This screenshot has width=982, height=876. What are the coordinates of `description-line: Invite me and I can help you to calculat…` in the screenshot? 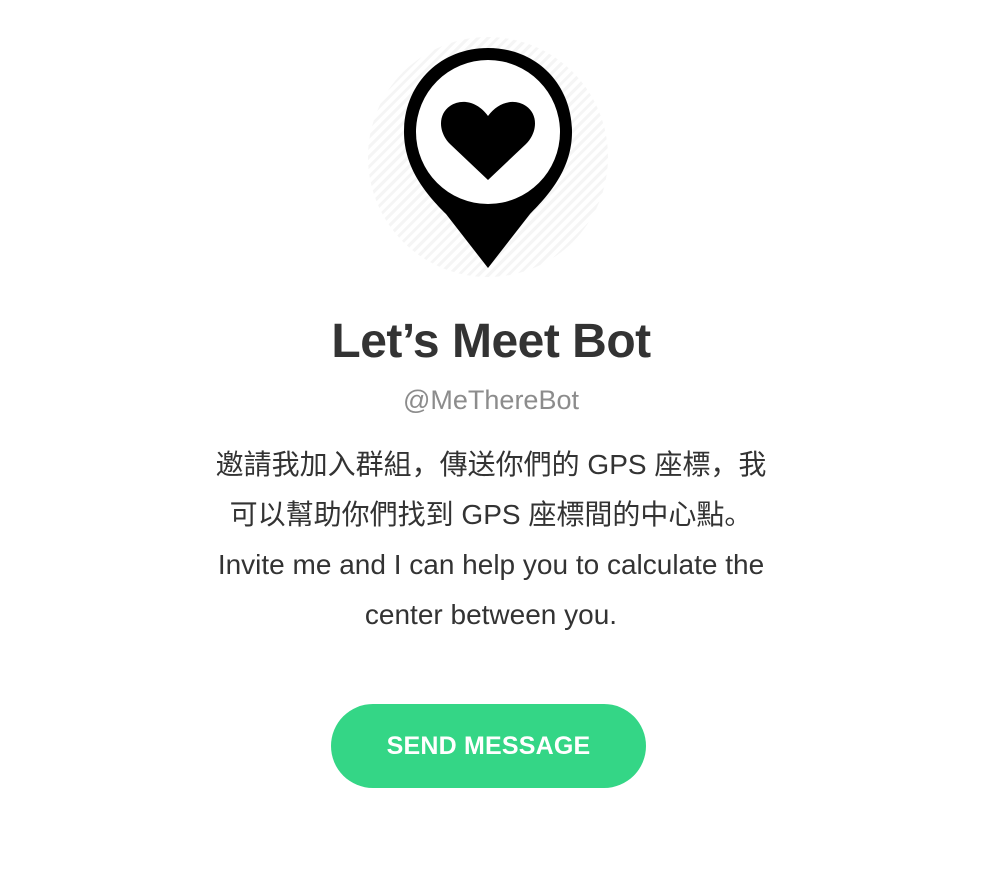 It's located at (491, 564).